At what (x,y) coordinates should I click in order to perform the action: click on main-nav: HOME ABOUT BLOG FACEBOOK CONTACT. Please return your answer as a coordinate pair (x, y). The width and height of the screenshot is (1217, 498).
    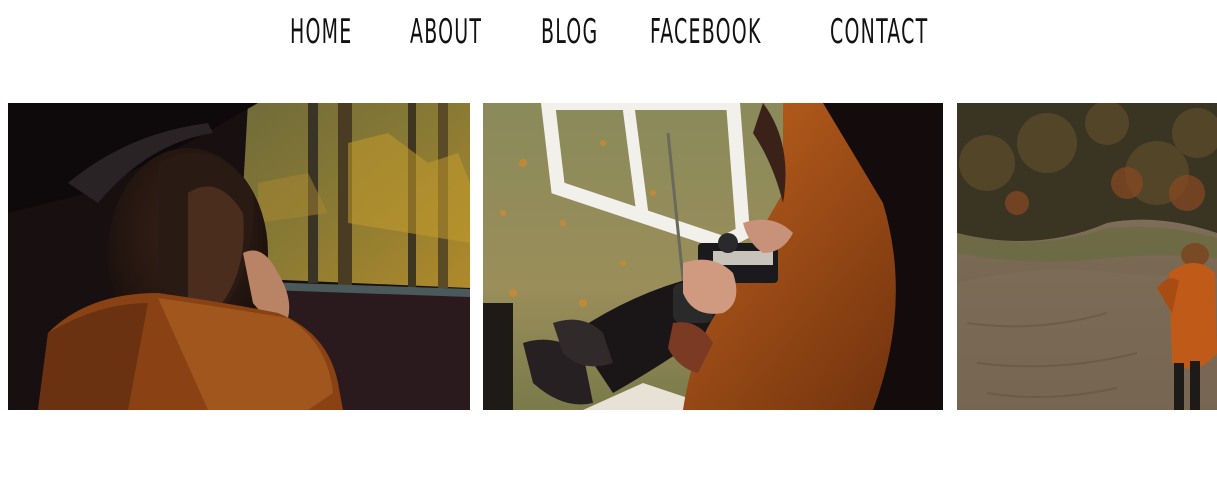
    Looking at the image, I should click on (608, 35).